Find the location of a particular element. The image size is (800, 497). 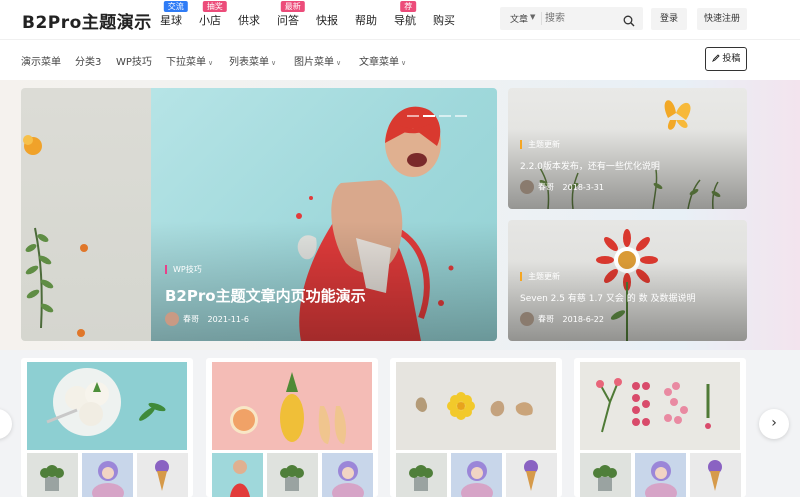

next-arrow-button: › is located at coordinates (774, 424).